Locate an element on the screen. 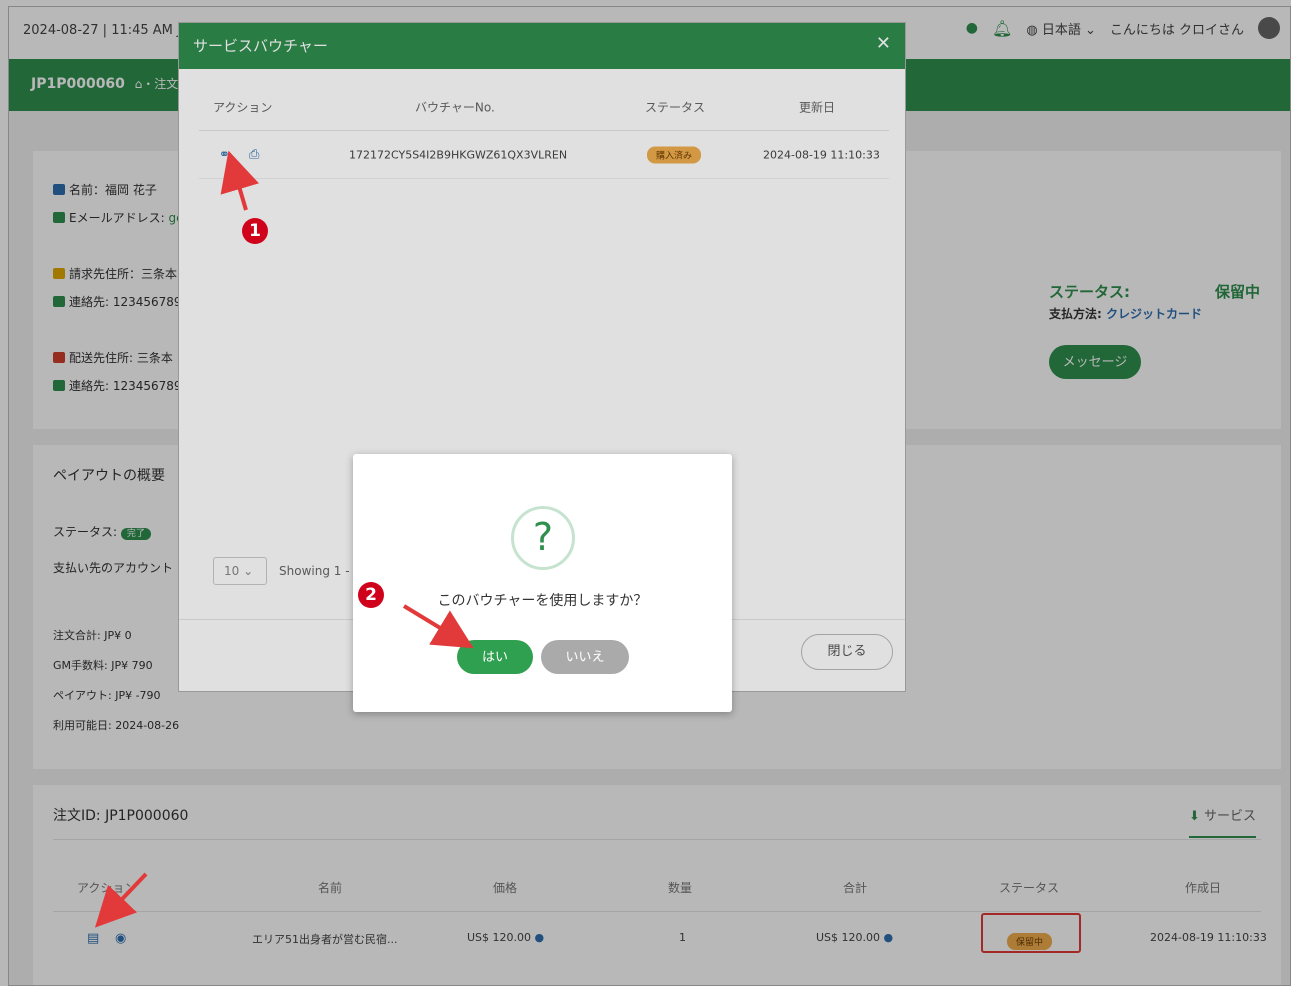 The height and width of the screenshot is (986, 1291). no-button: いいえ is located at coordinates (585, 657).